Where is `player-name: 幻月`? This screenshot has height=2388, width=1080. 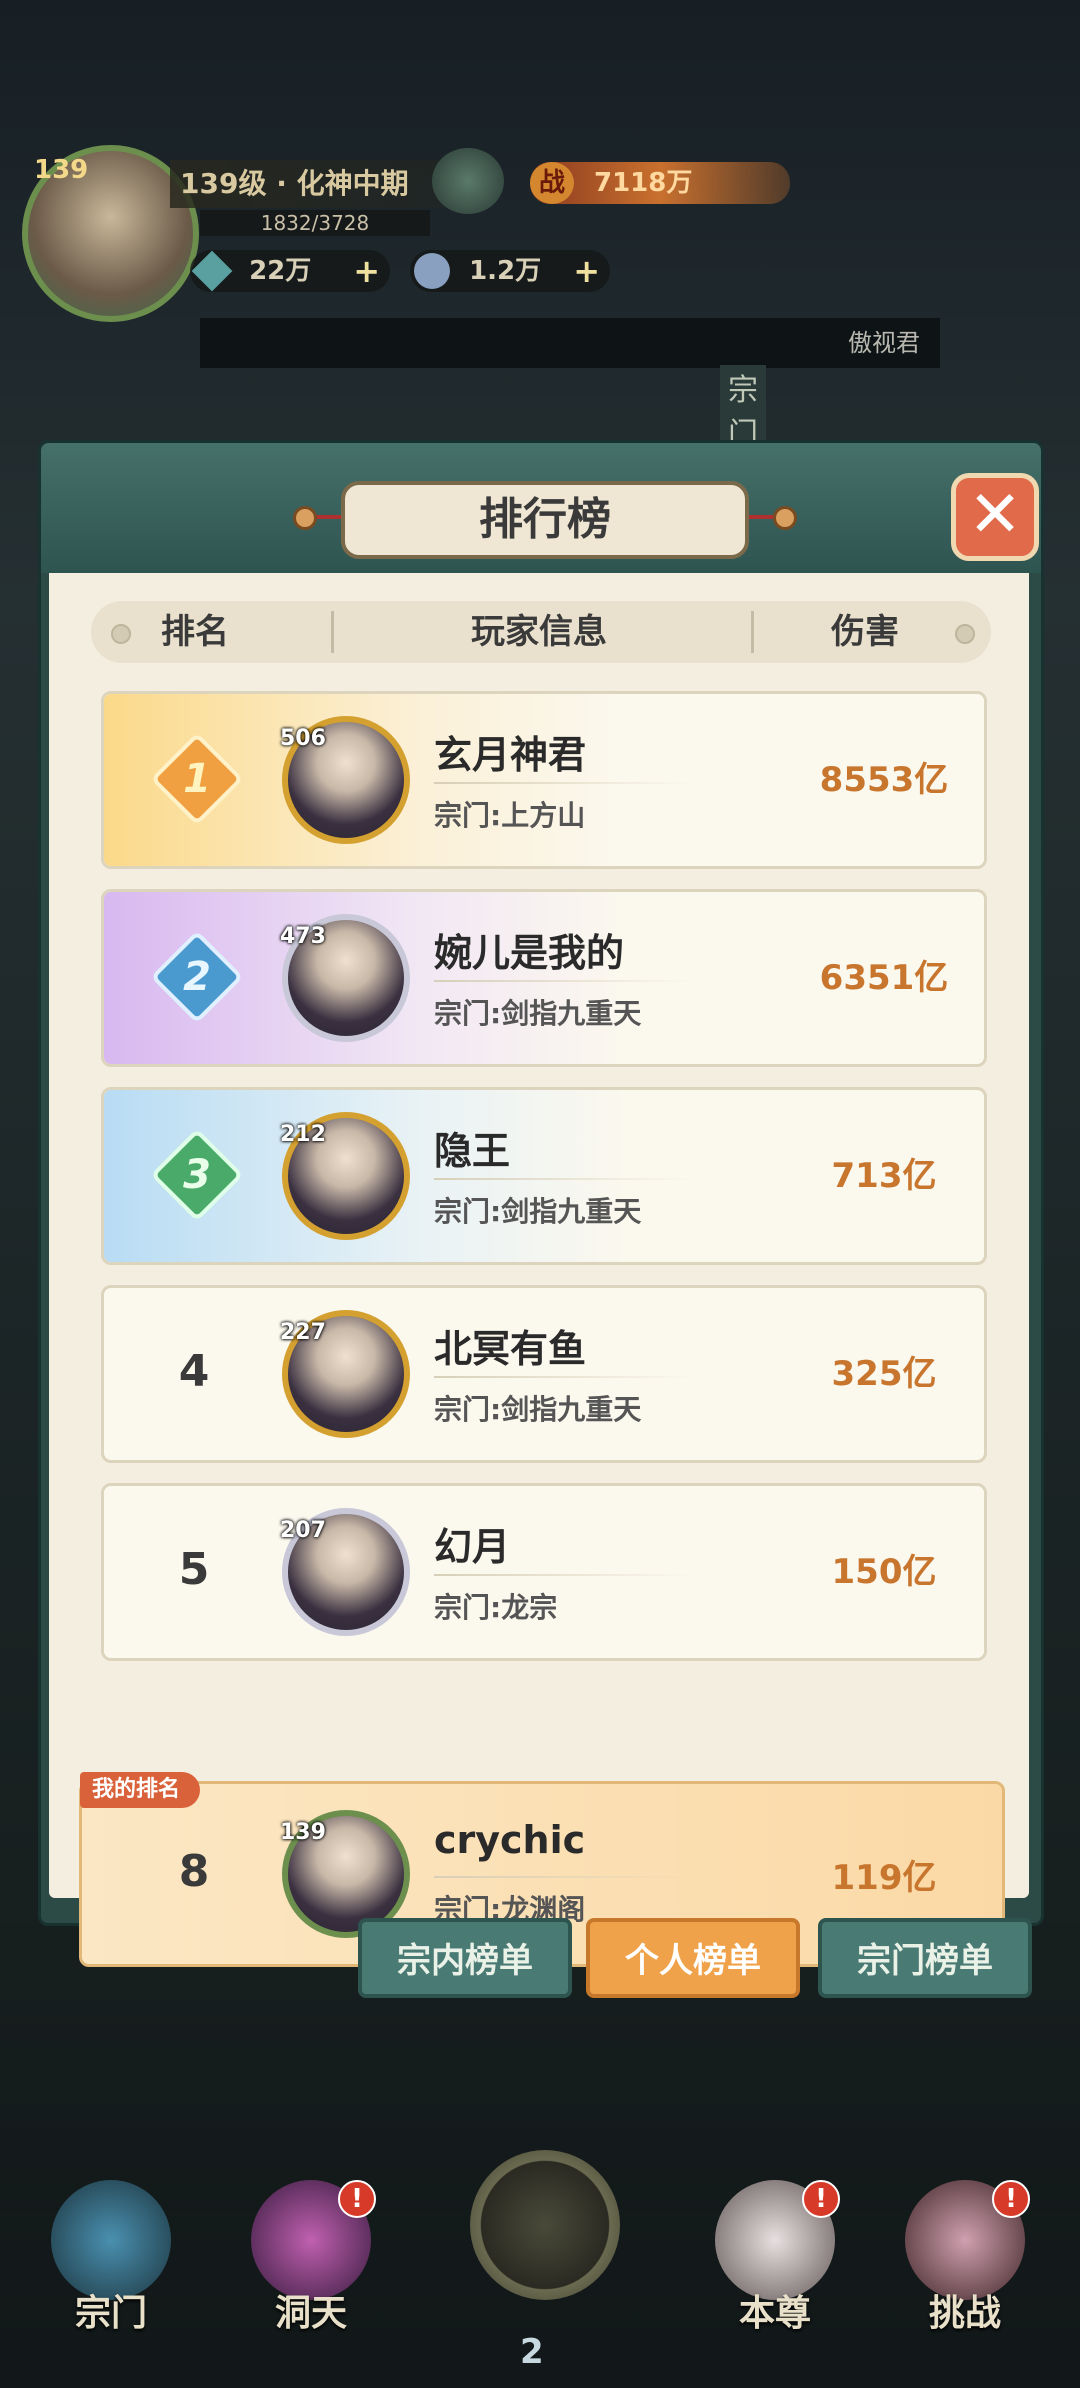
player-name: 幻月 is located at coordinates (472, 1547).